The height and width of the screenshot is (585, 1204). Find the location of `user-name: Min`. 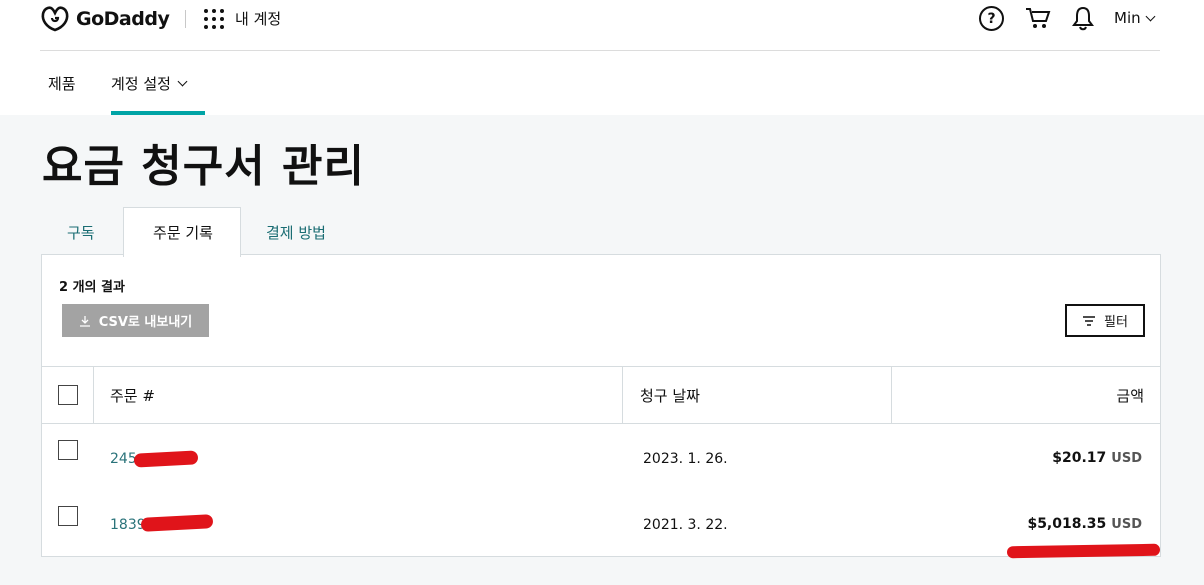

user-name: Min is located at coordinates (1127, 18).